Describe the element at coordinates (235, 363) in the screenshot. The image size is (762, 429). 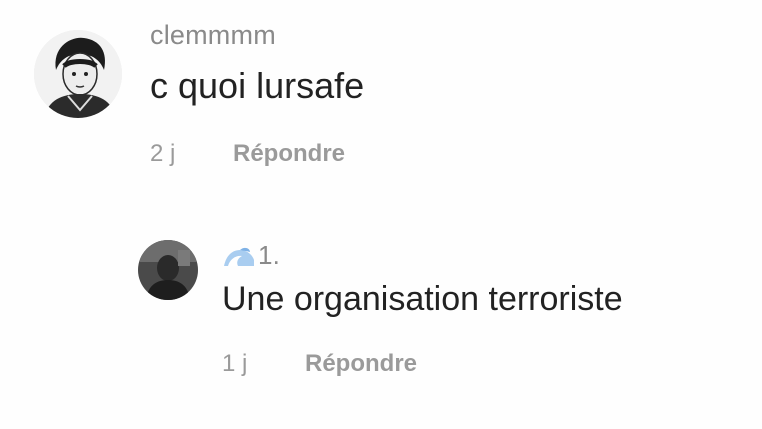
I see `reply-age: 1 j` at that location.